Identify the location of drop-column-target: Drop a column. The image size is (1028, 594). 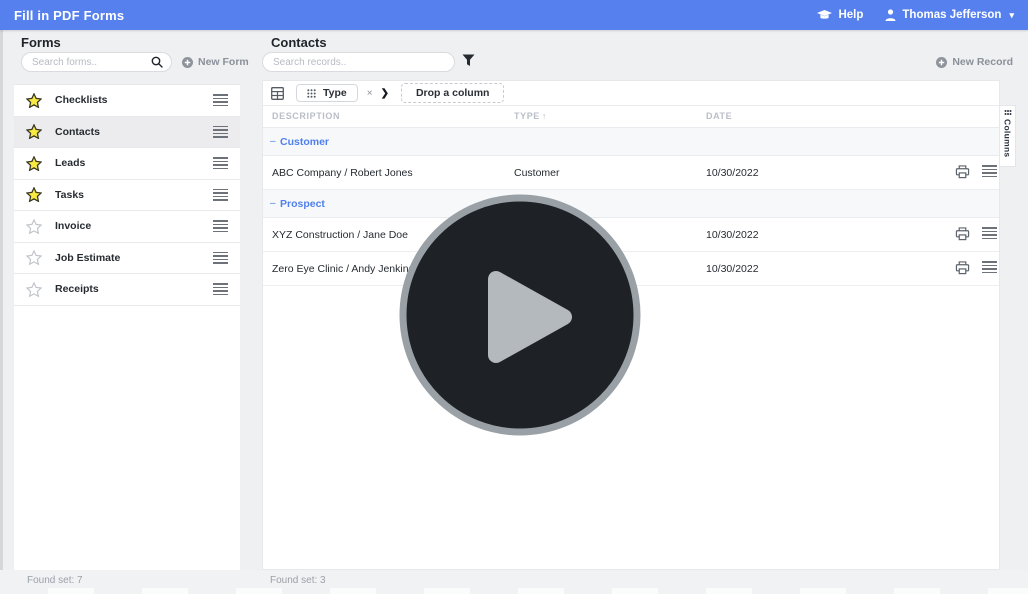
(452, 93).